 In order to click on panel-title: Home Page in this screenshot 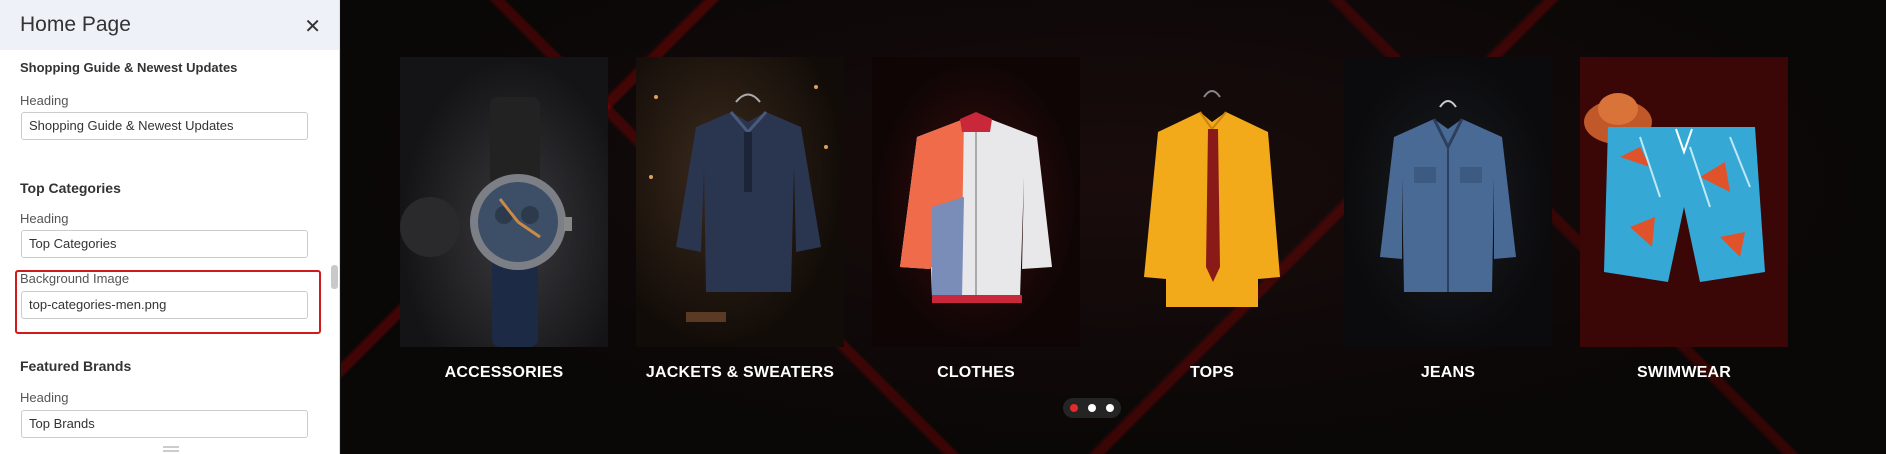, I will do `click(75, 24)`.